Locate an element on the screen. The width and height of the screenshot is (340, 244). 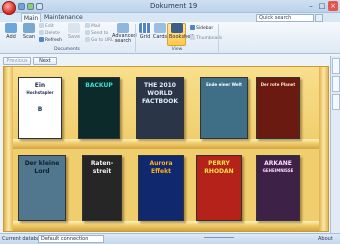
advanced-search-button: Advanced search is located at coordinates (124, 34).